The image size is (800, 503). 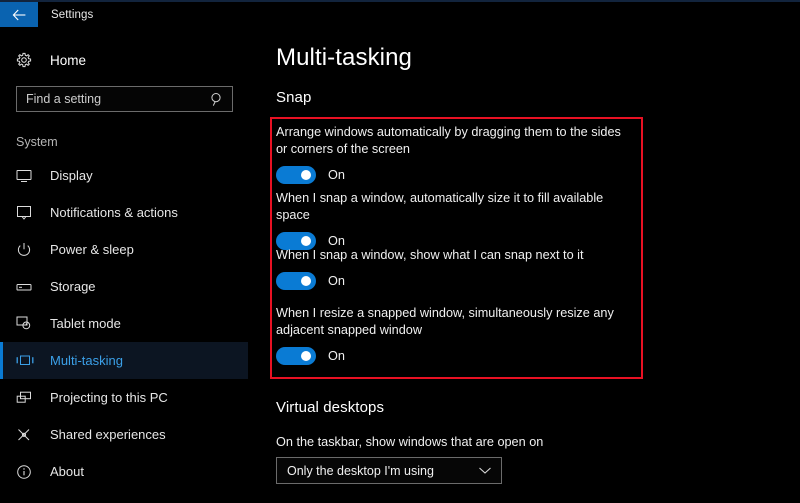 I want to click on sidebar-item-notifications-label: Notifications & actions, so click(x=114, y=212).